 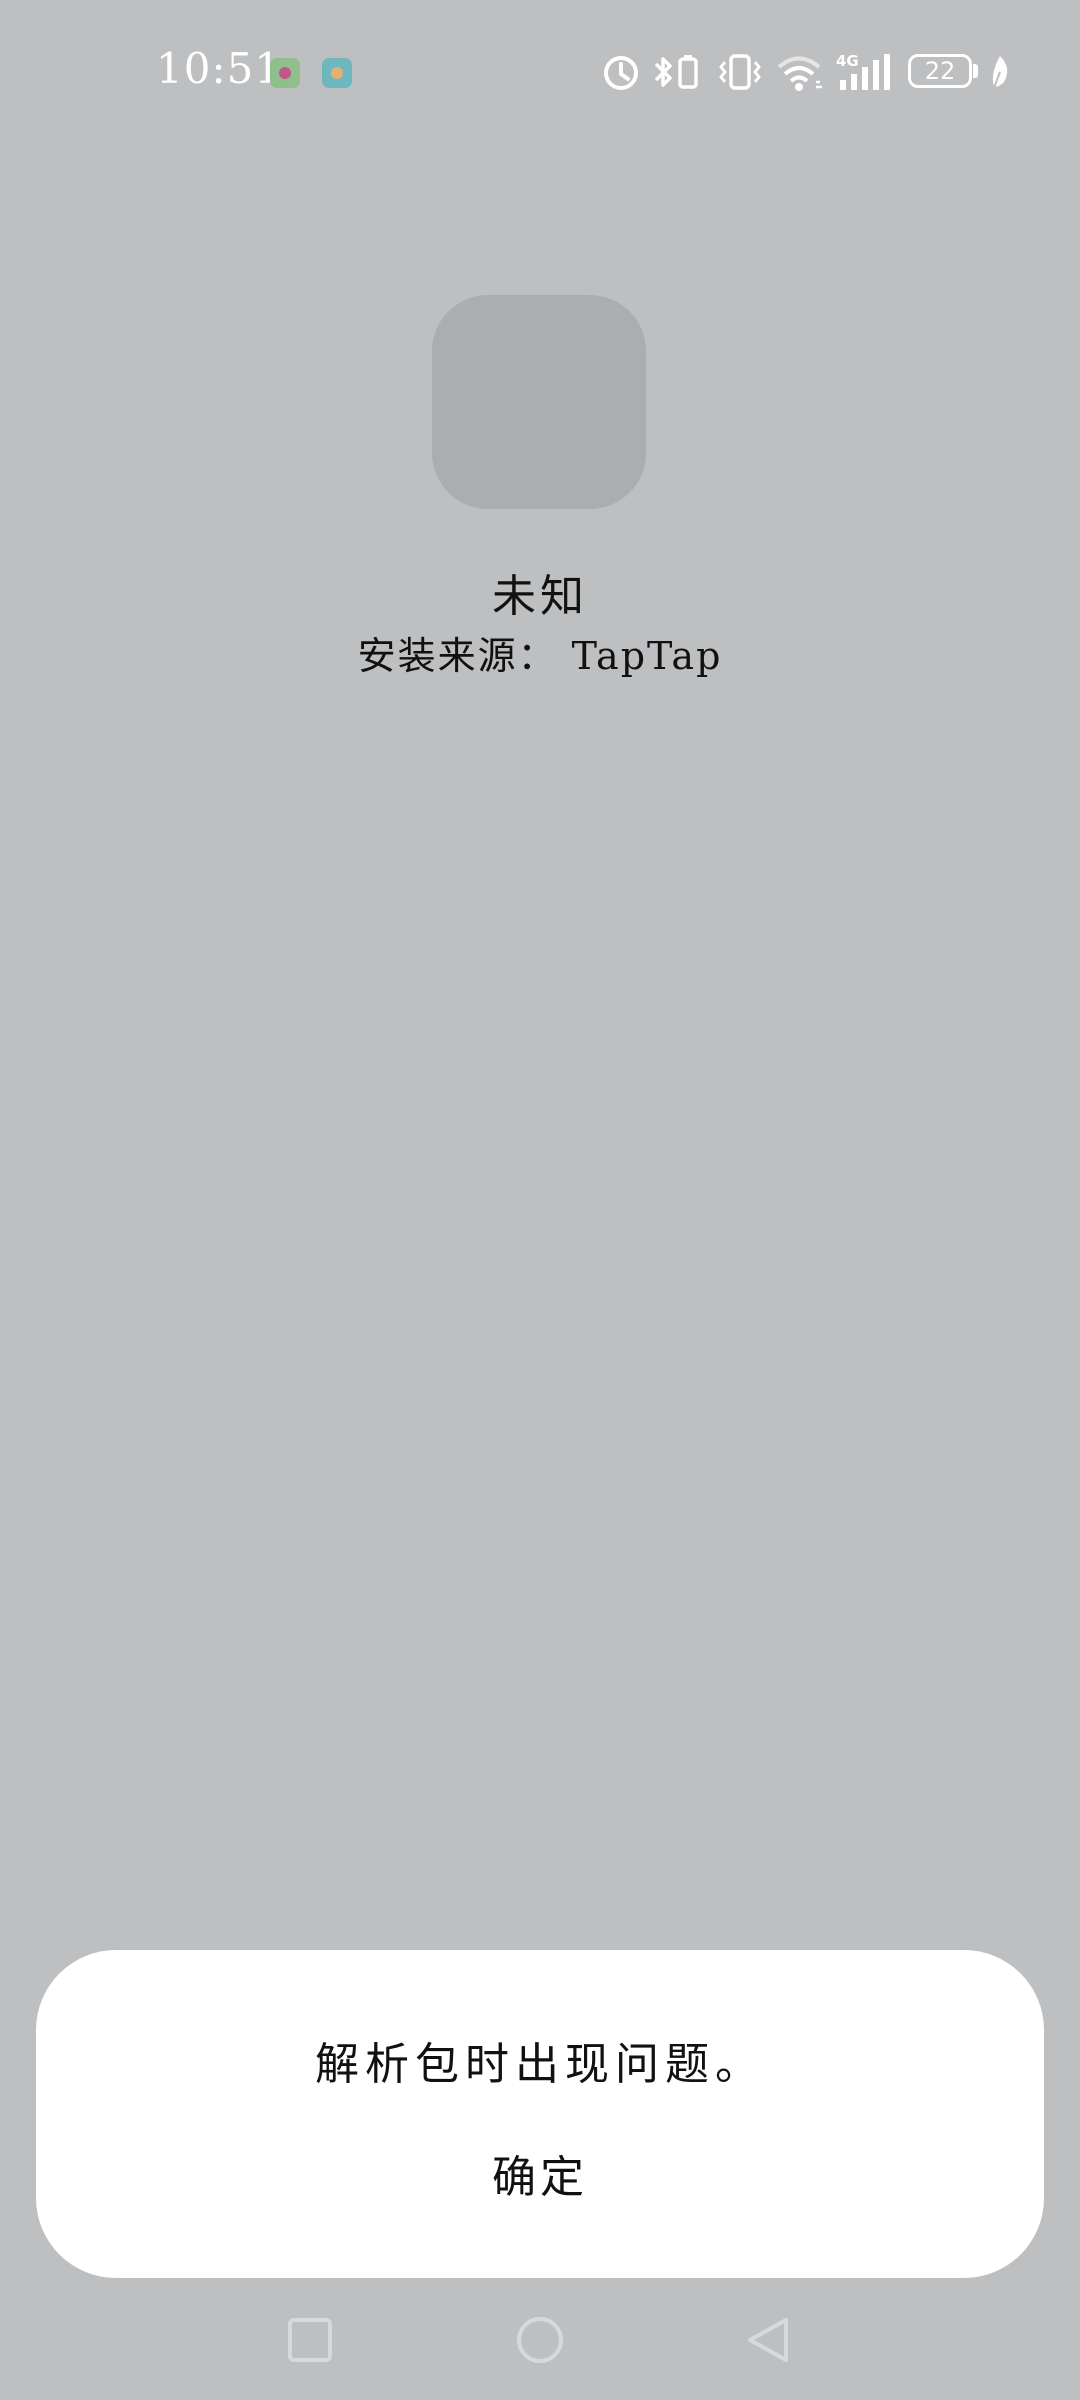 I want to click on recent-apps-button, so click(x=310, y=2340).